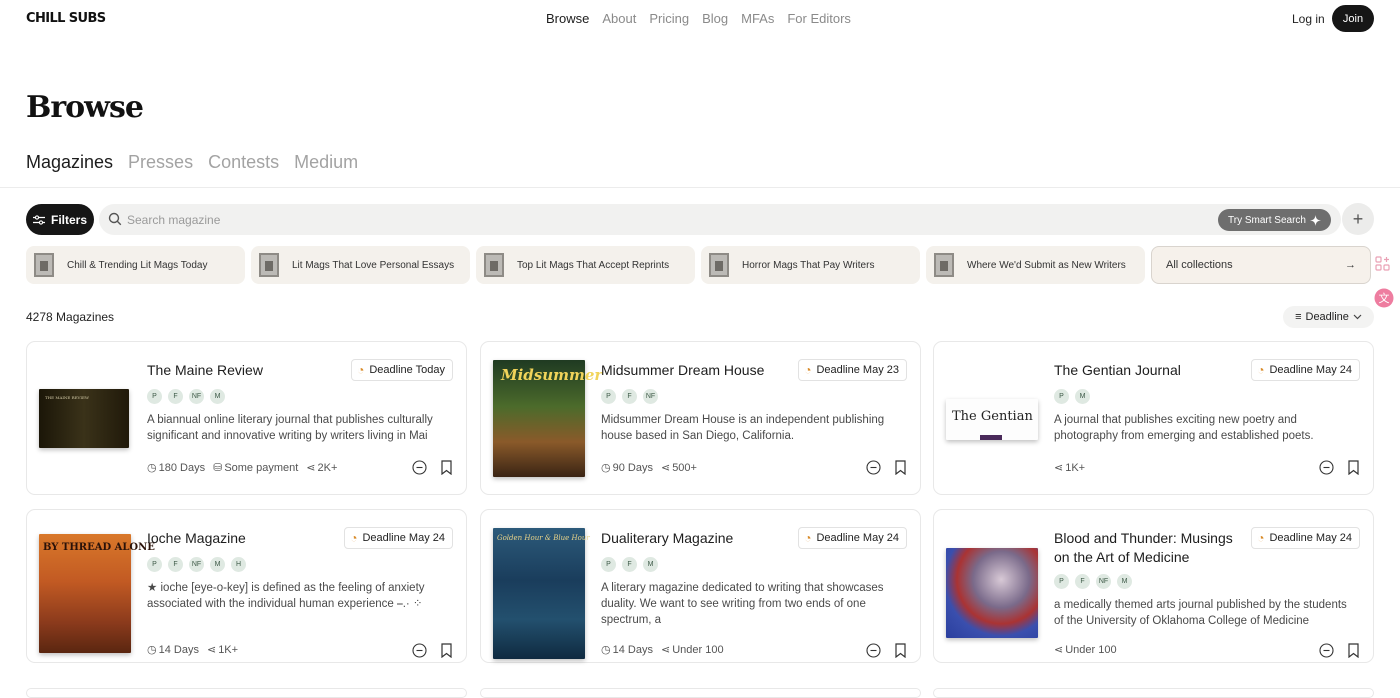 This screenshot has height=698, width=1400. Describe the element at coordinates (857, 538) in the screenshot. I see `deadline-text: Deadline May 24` at that location.